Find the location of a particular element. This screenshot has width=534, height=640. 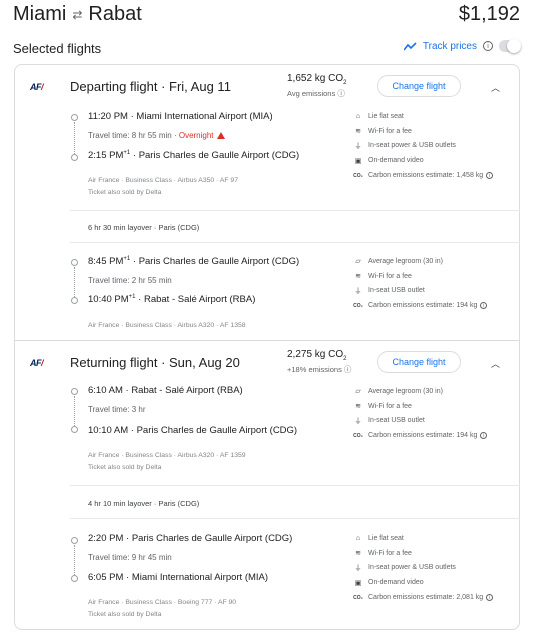

selected-flights-heading: Selected flights is located at coordinates (57, 48).